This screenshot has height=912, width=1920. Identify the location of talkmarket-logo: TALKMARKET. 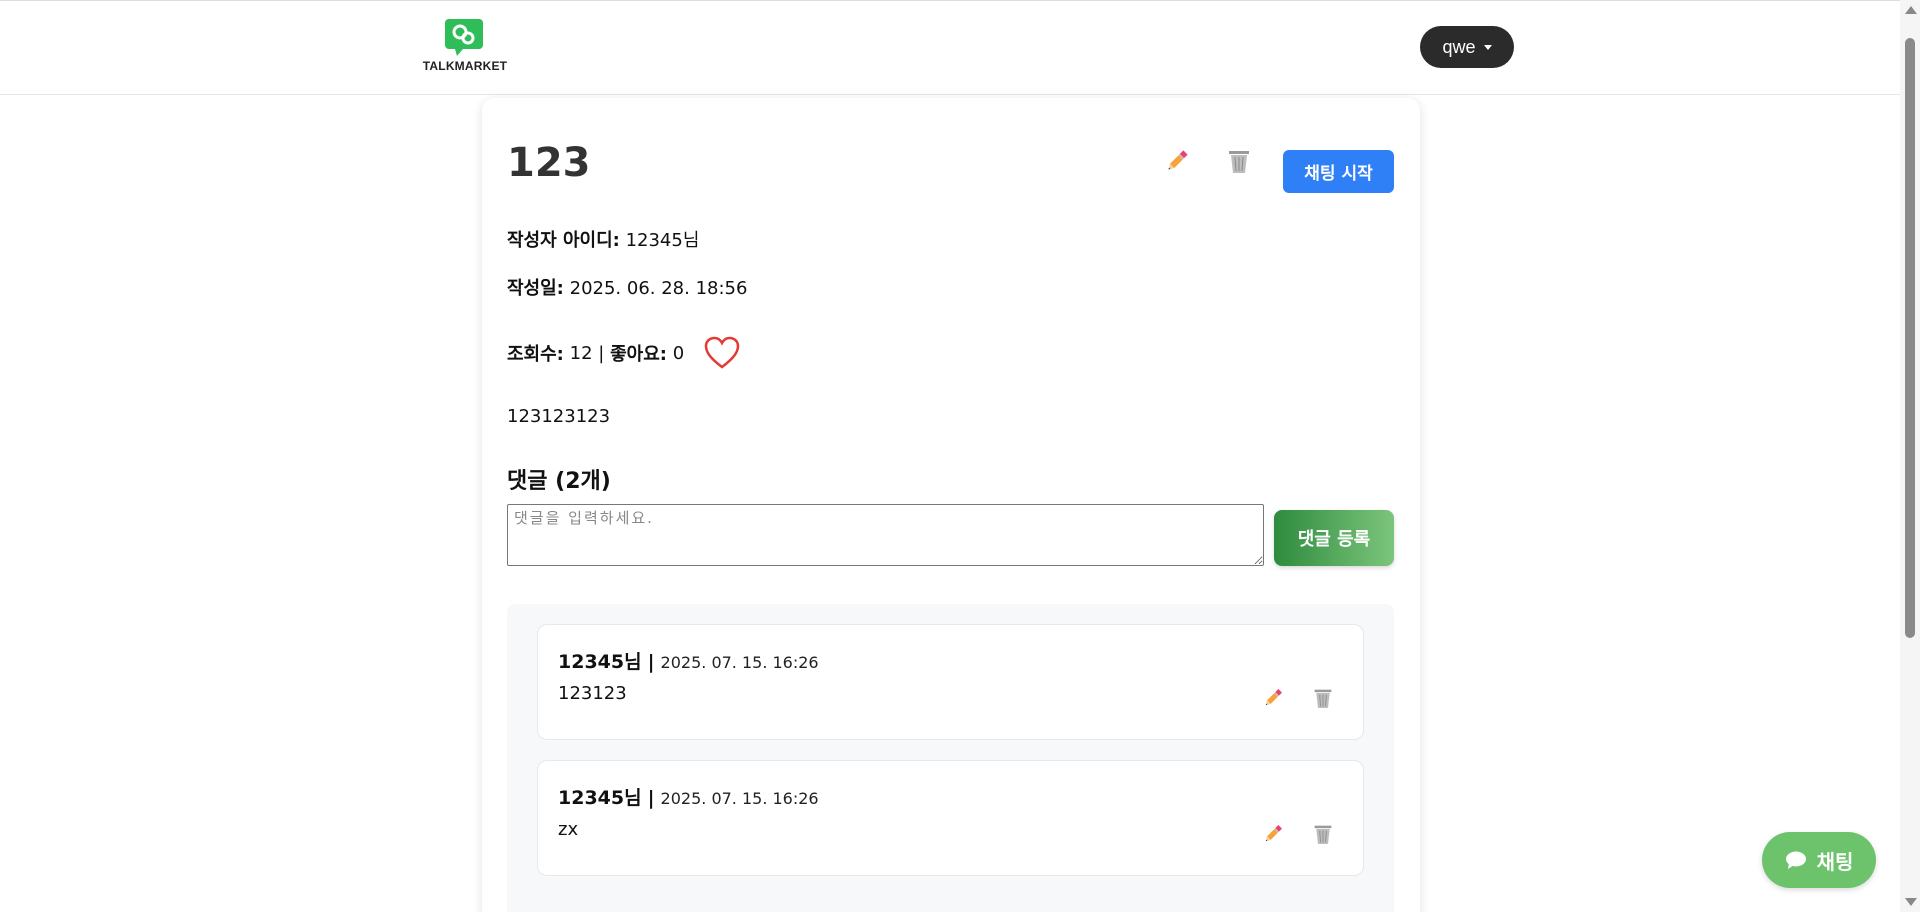
(465, 46).